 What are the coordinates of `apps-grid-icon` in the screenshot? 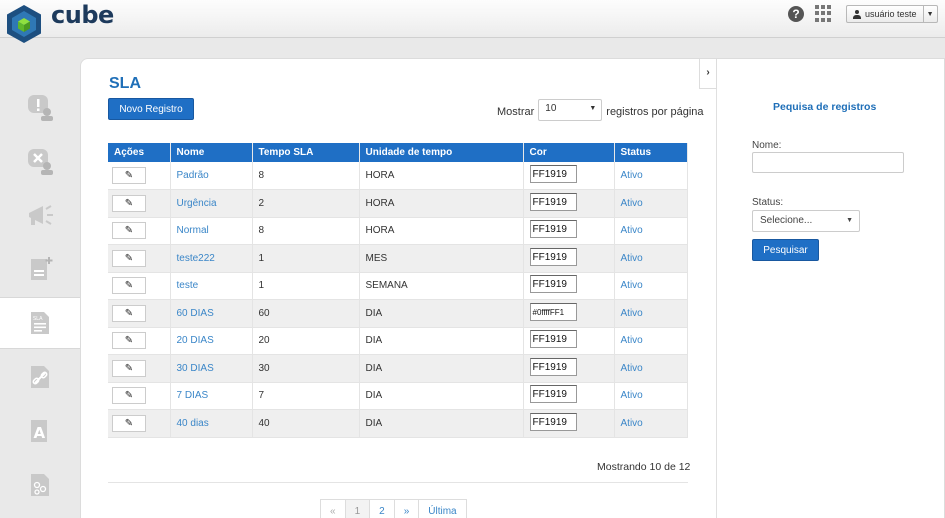 It's located at (823, 13).